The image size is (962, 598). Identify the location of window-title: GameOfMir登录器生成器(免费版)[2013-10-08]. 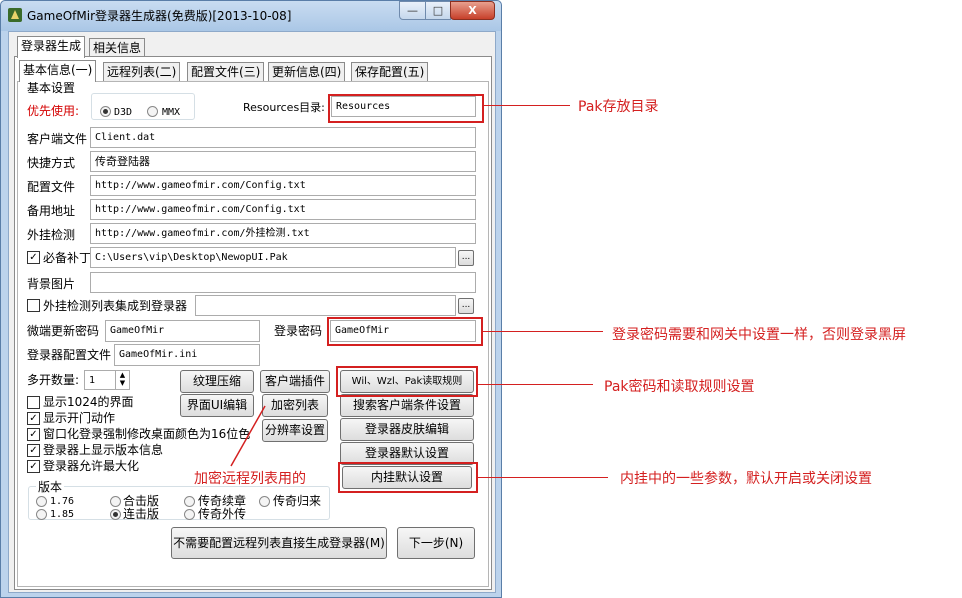
(159, 16).